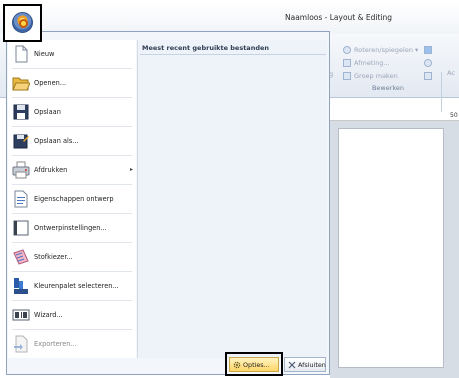 The image size is (459, 378). I want to click on app-logo-icon, so click(23, 23).